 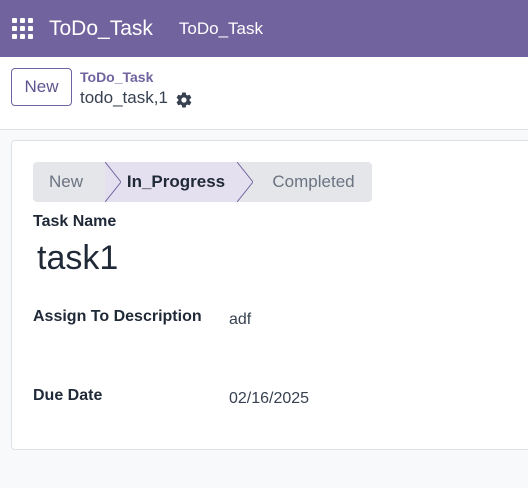 What do you see at coordinates (117, 316) in the screenshot?
I see `assign-description-label: Assign To Description` at bounding box center [117, 316].